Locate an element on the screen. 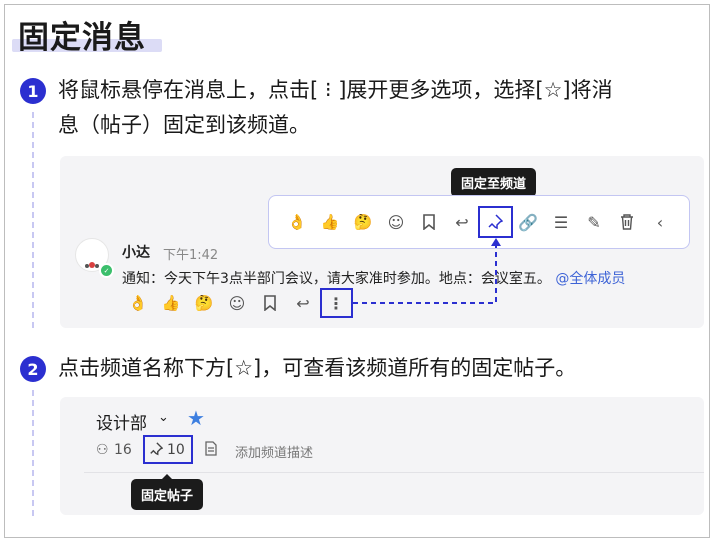 This screenshot has height=544, width=716. pin-icon is located at coordinates (156, 450).